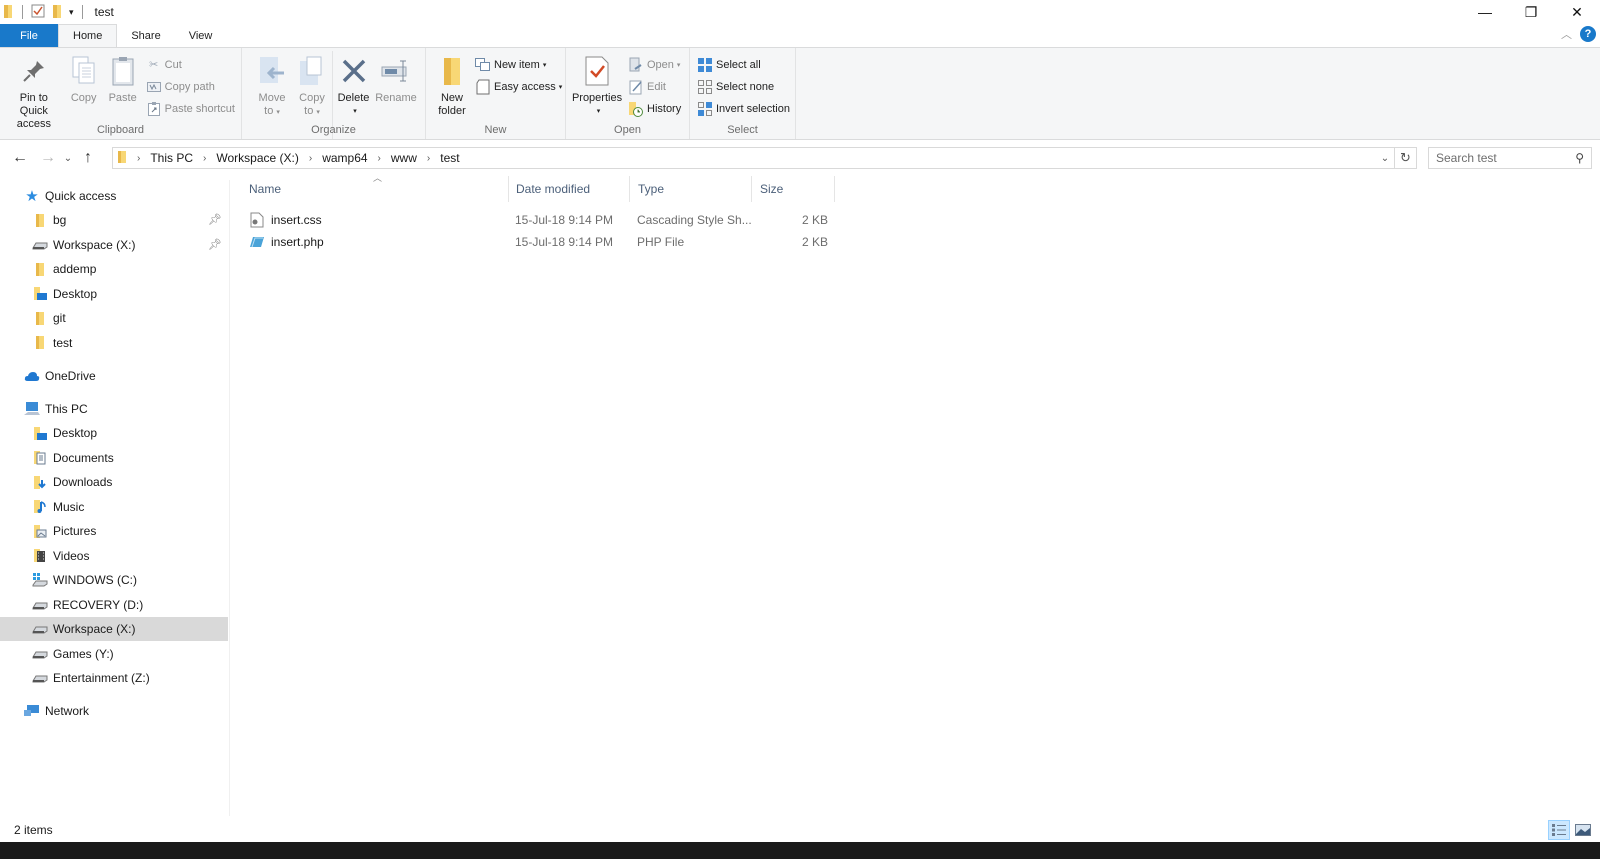 The height and width of the screenshot is (859, 1600). Describe the element at coordinates (564, 242) in the screenshot. I see `file-date-cell: 15-Jul-18 9:14 PM` at that location.